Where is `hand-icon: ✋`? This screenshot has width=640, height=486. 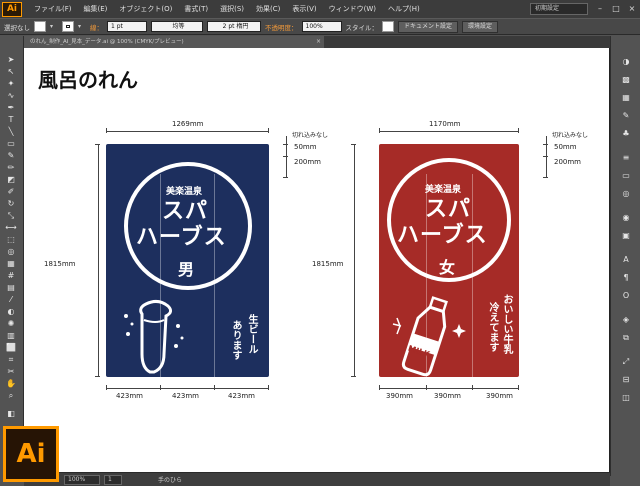 hand-icon: ✋ is located at coordinates (11, 383).